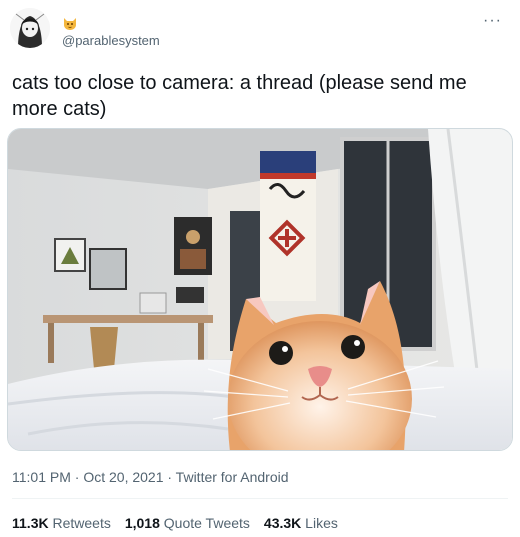 The width and height of the screenshot is (520, 537). Describe the element at coordinates (260, 33) in the screenshot. I see `tweet-header: @parablesystem ···` at that location.